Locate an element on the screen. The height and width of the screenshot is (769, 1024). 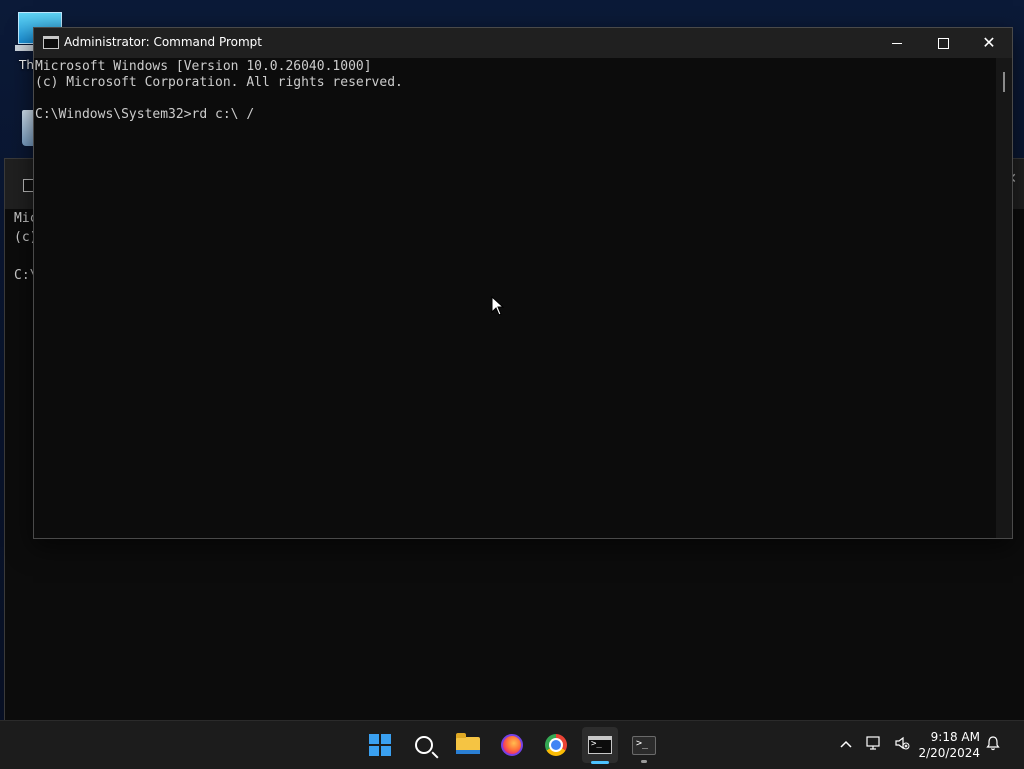
terminal-icon is located at coordinates (644, 745).